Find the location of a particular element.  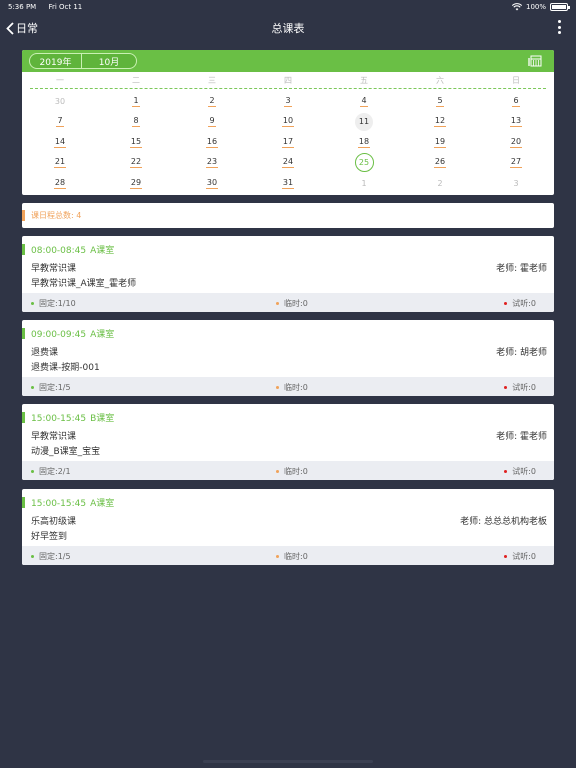

calendar-day: 7 is located at coordinates (60, 122).